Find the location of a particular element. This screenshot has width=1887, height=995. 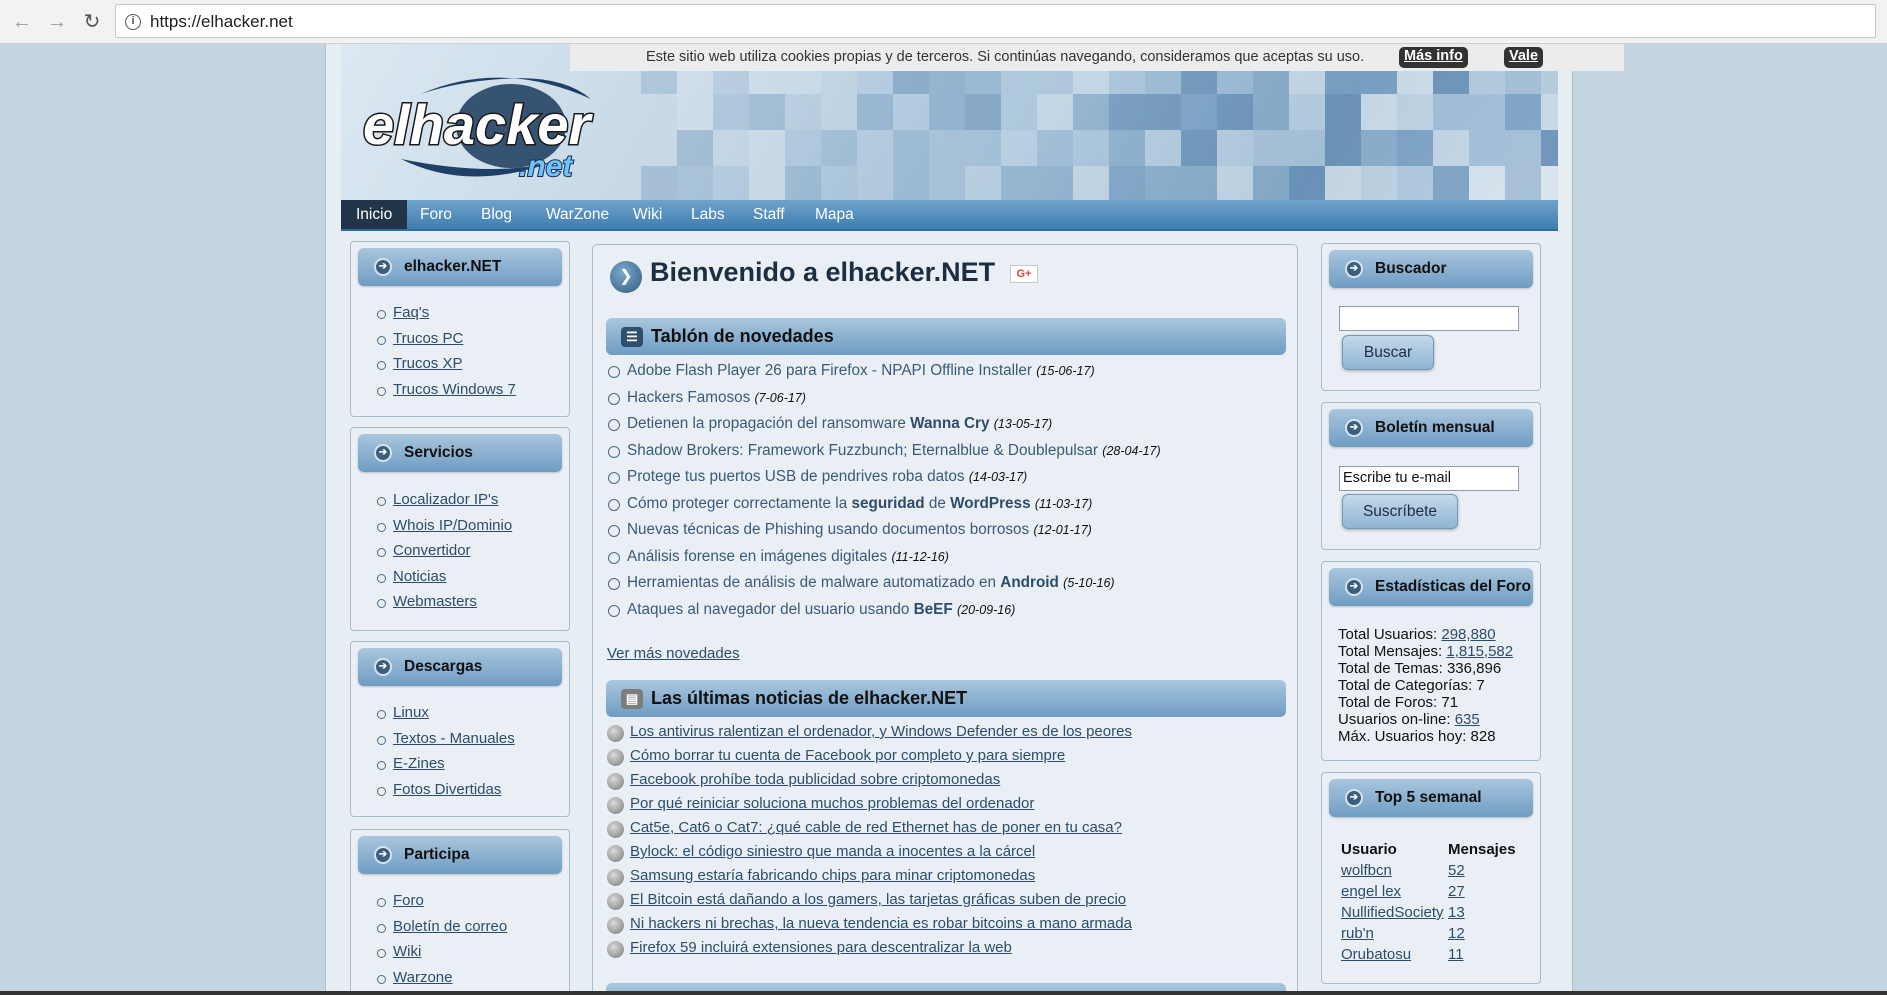

stat-row: Total Mensajes: 1,815,582 is located at coordinates (1426, 651).